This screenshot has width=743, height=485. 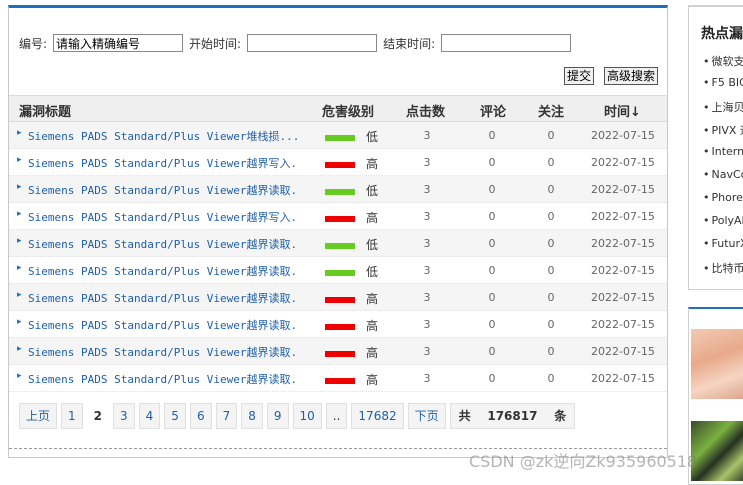 I want to click on prev-page-button: 上页, so click(x=38, y=416).